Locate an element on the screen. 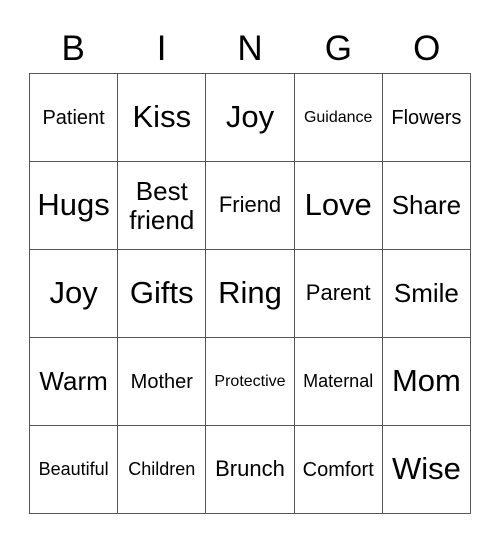 The width and height of the screenshot is (500, 544). bingo-cell: Warm is located at coordinates (74, 382).